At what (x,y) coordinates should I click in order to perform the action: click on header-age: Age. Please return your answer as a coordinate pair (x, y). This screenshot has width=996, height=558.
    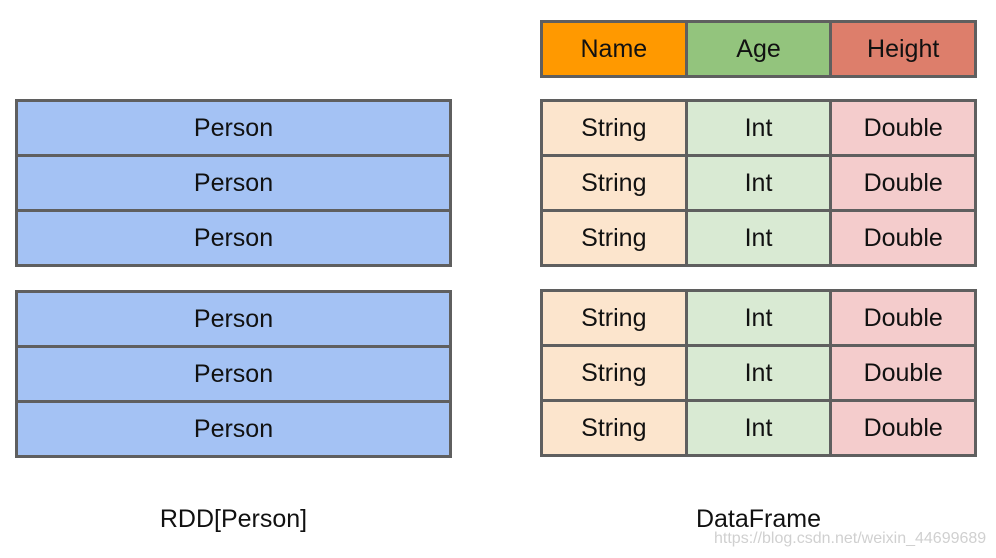
    Looking at the image, I should click on (758, 49).